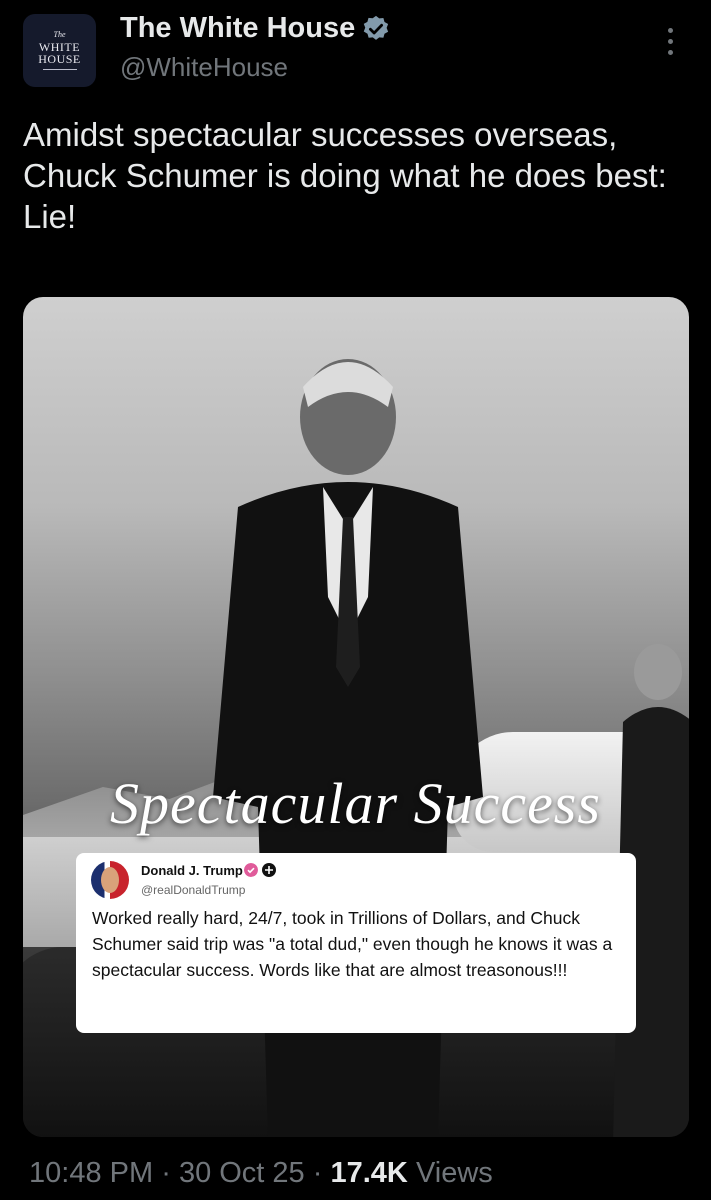 This screenshot has width=711, height=1200. Describe the element at coordinates (59, 69) in the screenshot. I see `avatar-rule` at that location.